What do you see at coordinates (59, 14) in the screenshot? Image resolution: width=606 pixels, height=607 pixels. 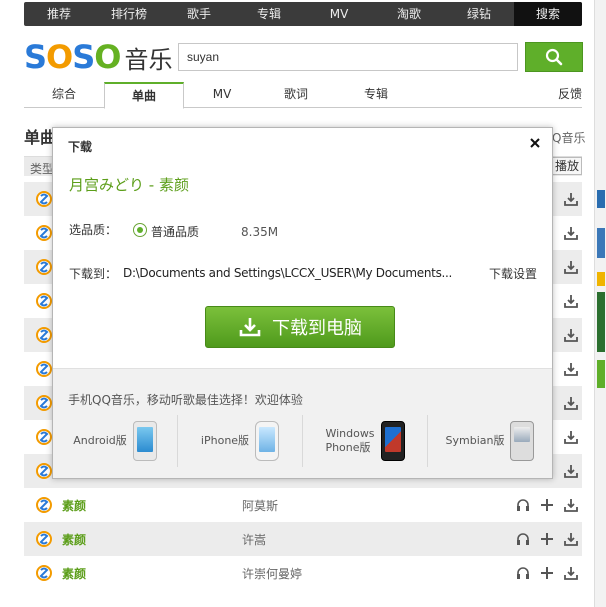 I see `nav-recommend: 推荐` at bounding box center [59, 14].